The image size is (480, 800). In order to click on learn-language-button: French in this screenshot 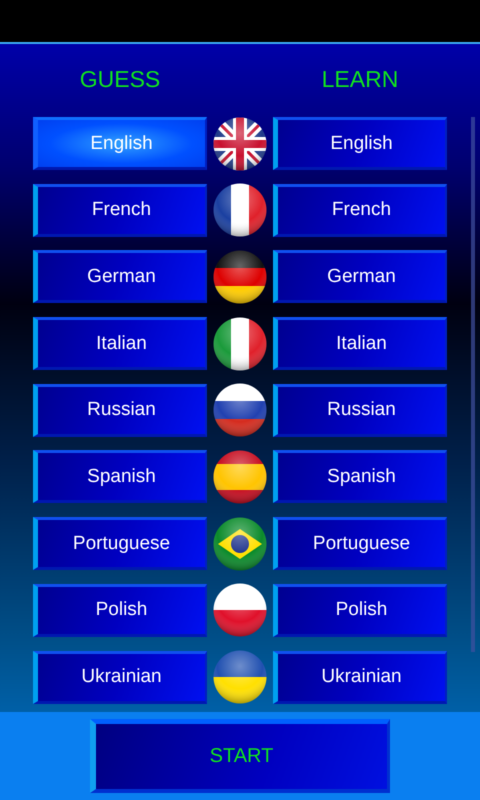, I will do `click(360, 210)`.